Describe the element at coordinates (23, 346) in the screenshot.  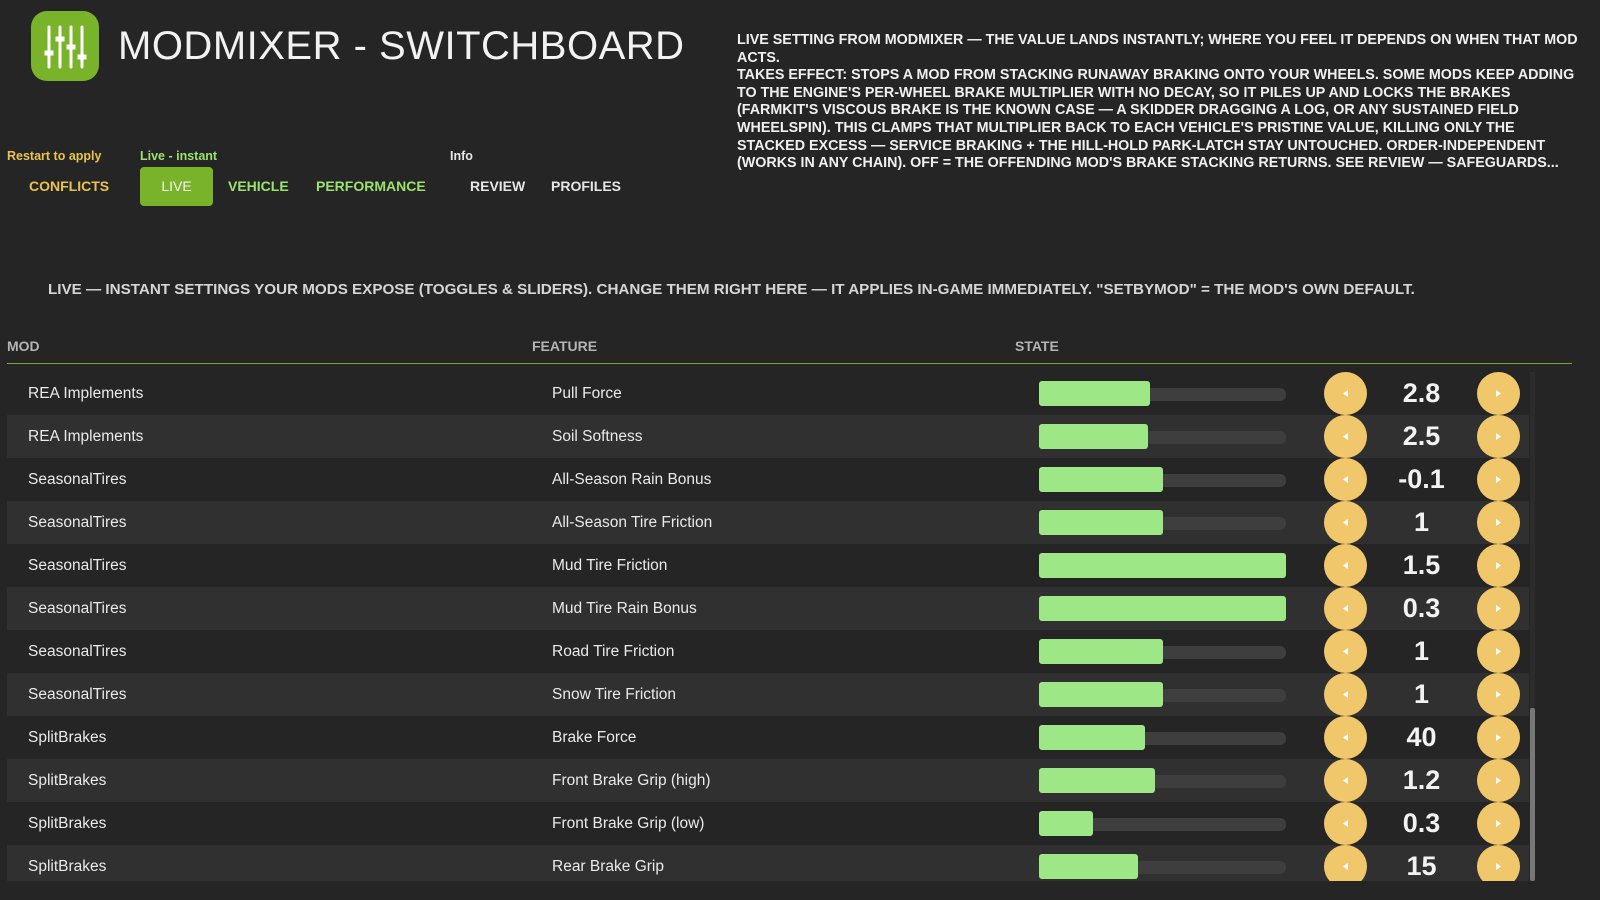
I see `column-header-mod: MOD` at that location.